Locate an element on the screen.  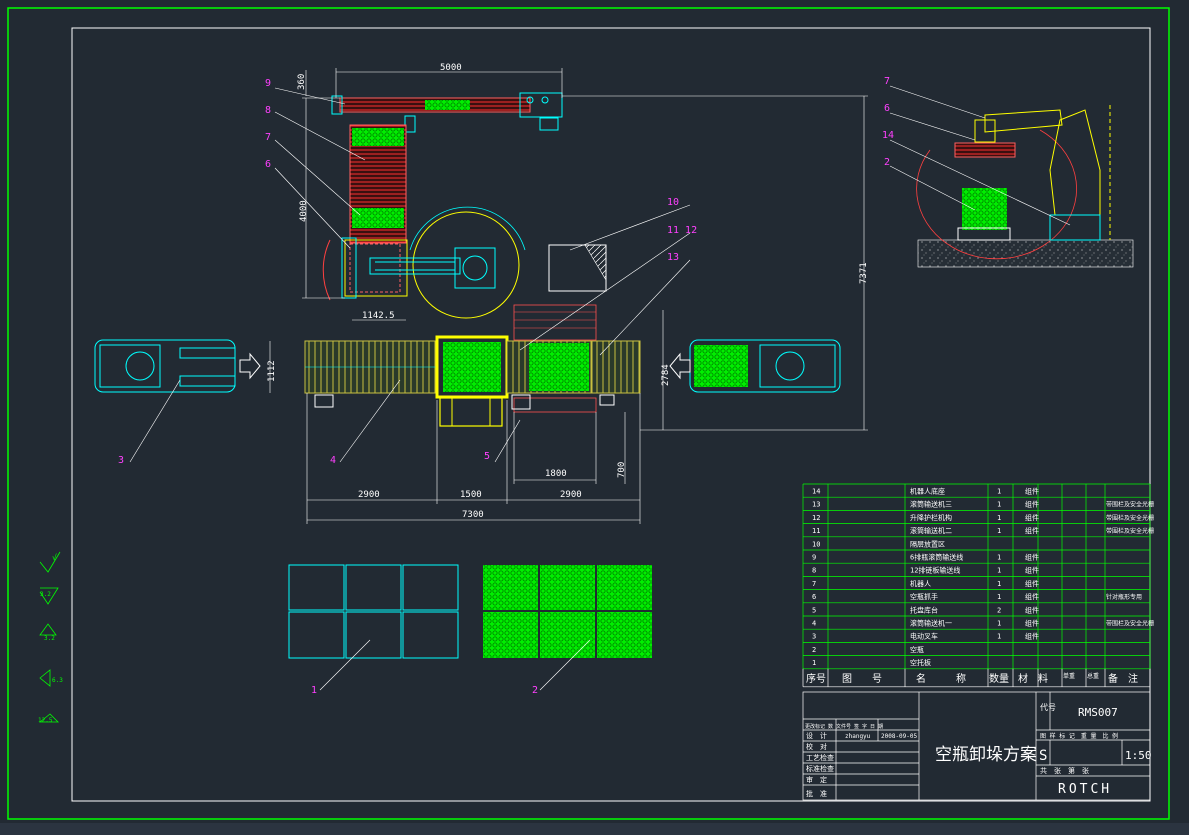
balloon-10: 10 is located at coordinates (673, 202).